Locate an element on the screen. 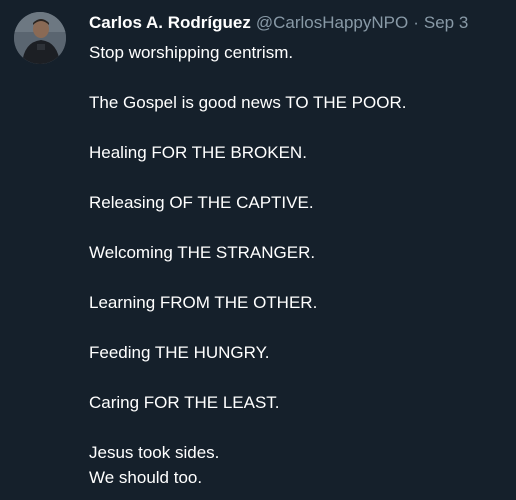 The height and width of the screenshot is (500, 516). tweet-paragraph: Stop worshipping centrism. is located at coordinates (191, 52).